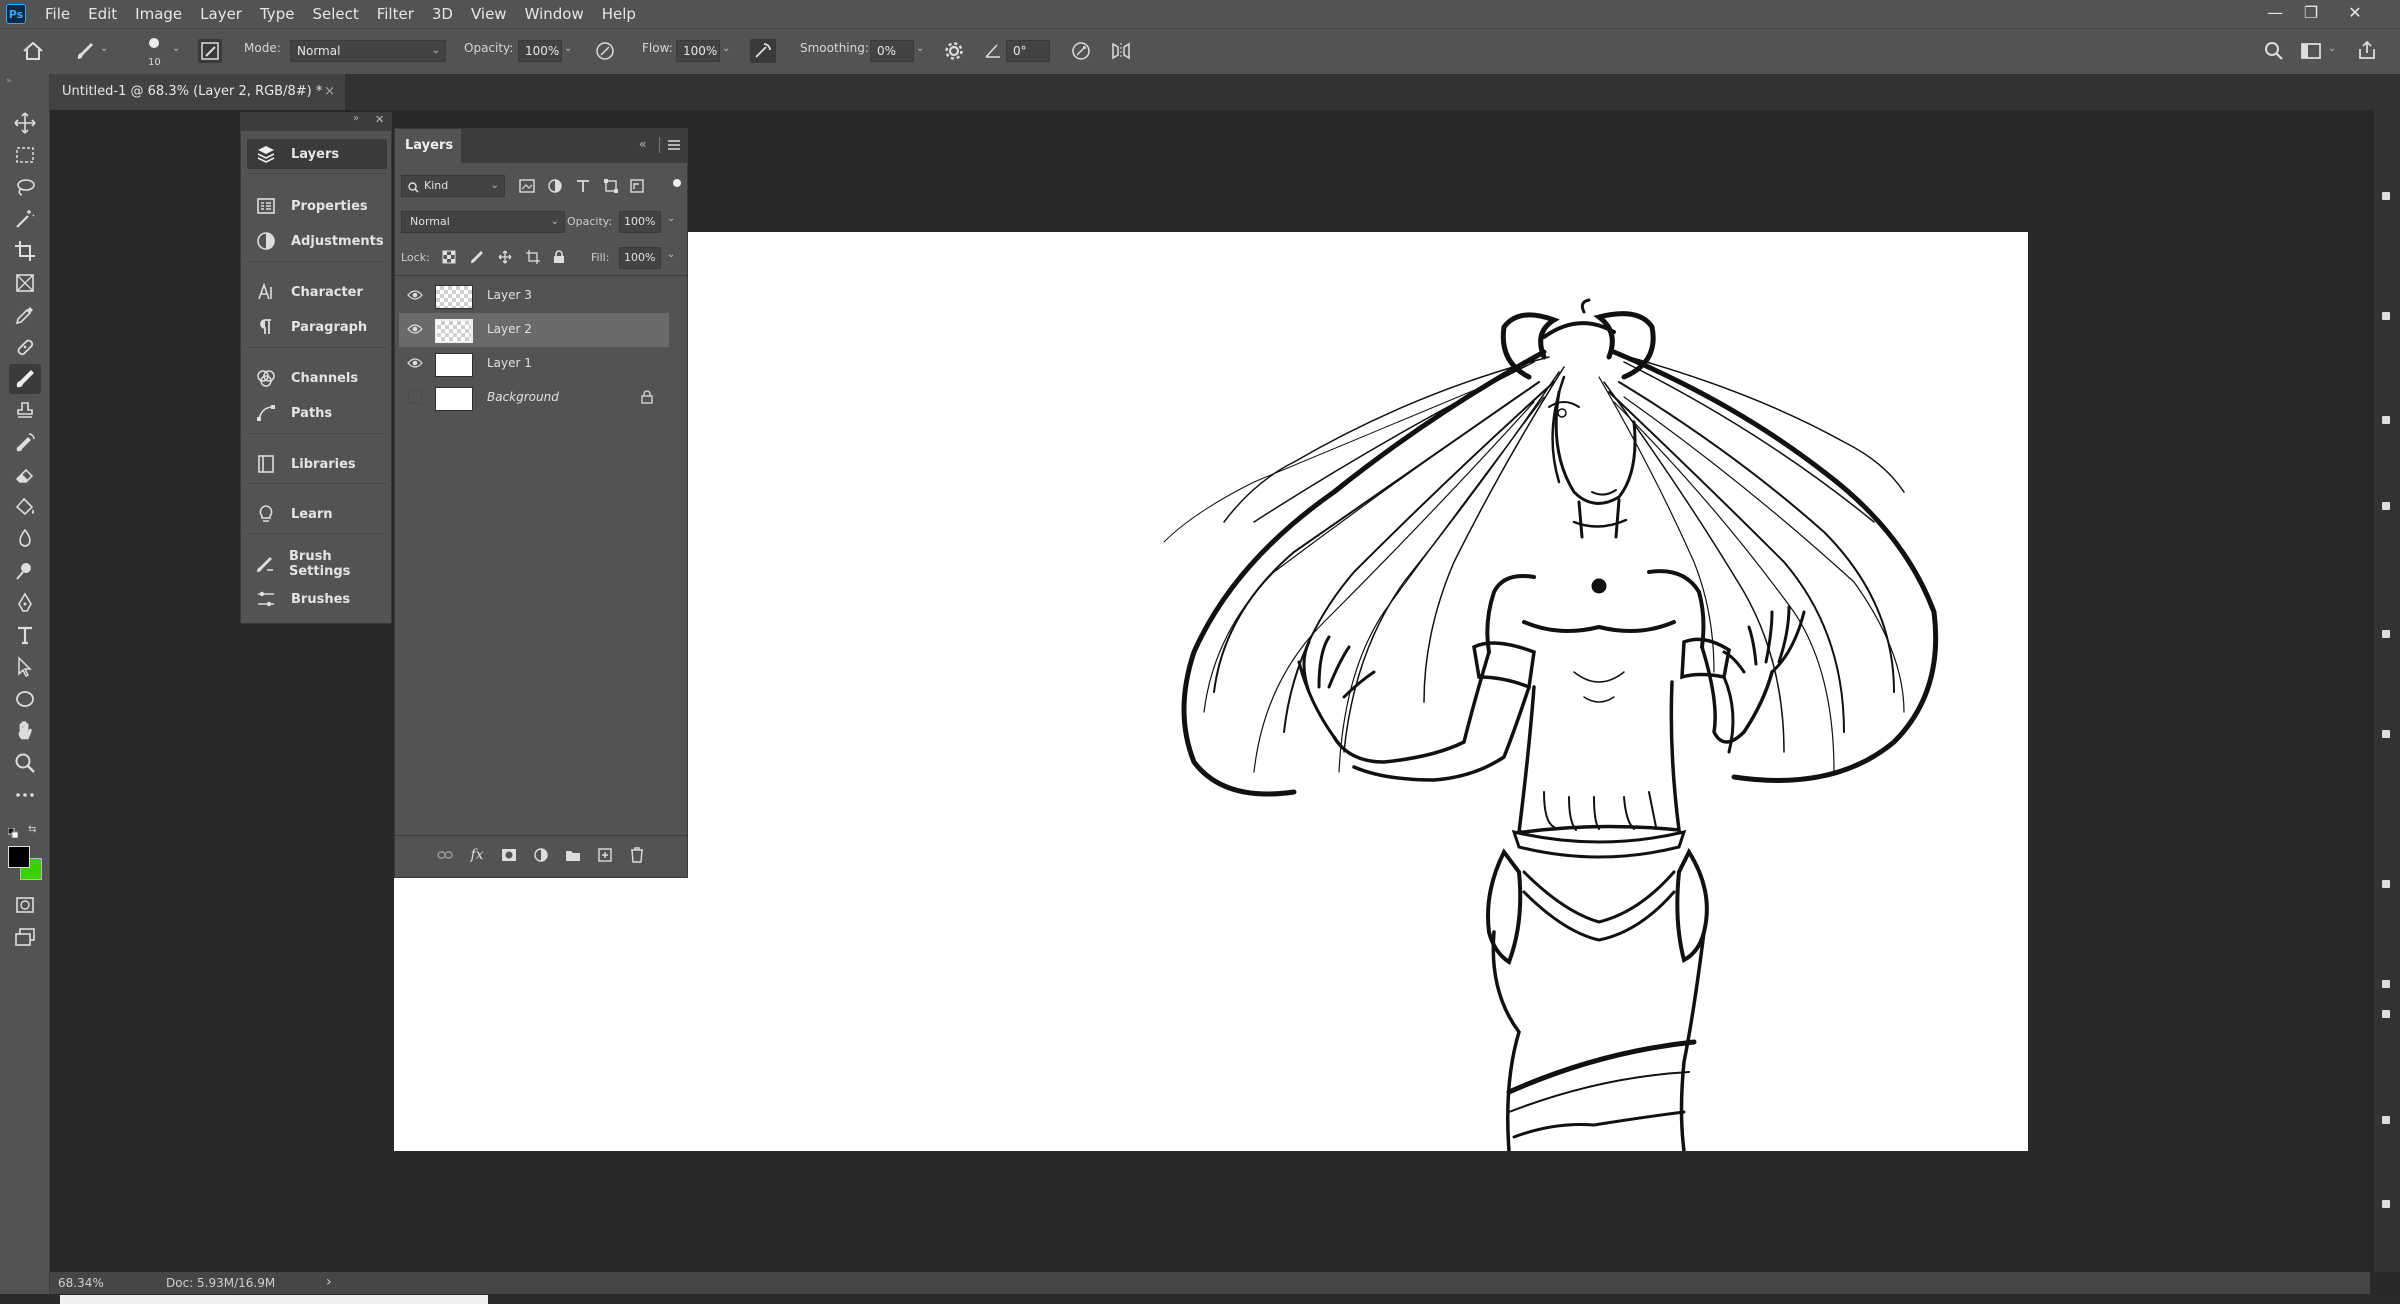 This screenshot has height=1304, width=2400. I want to click on dock-item-channels: Channels, so click(317, 378).